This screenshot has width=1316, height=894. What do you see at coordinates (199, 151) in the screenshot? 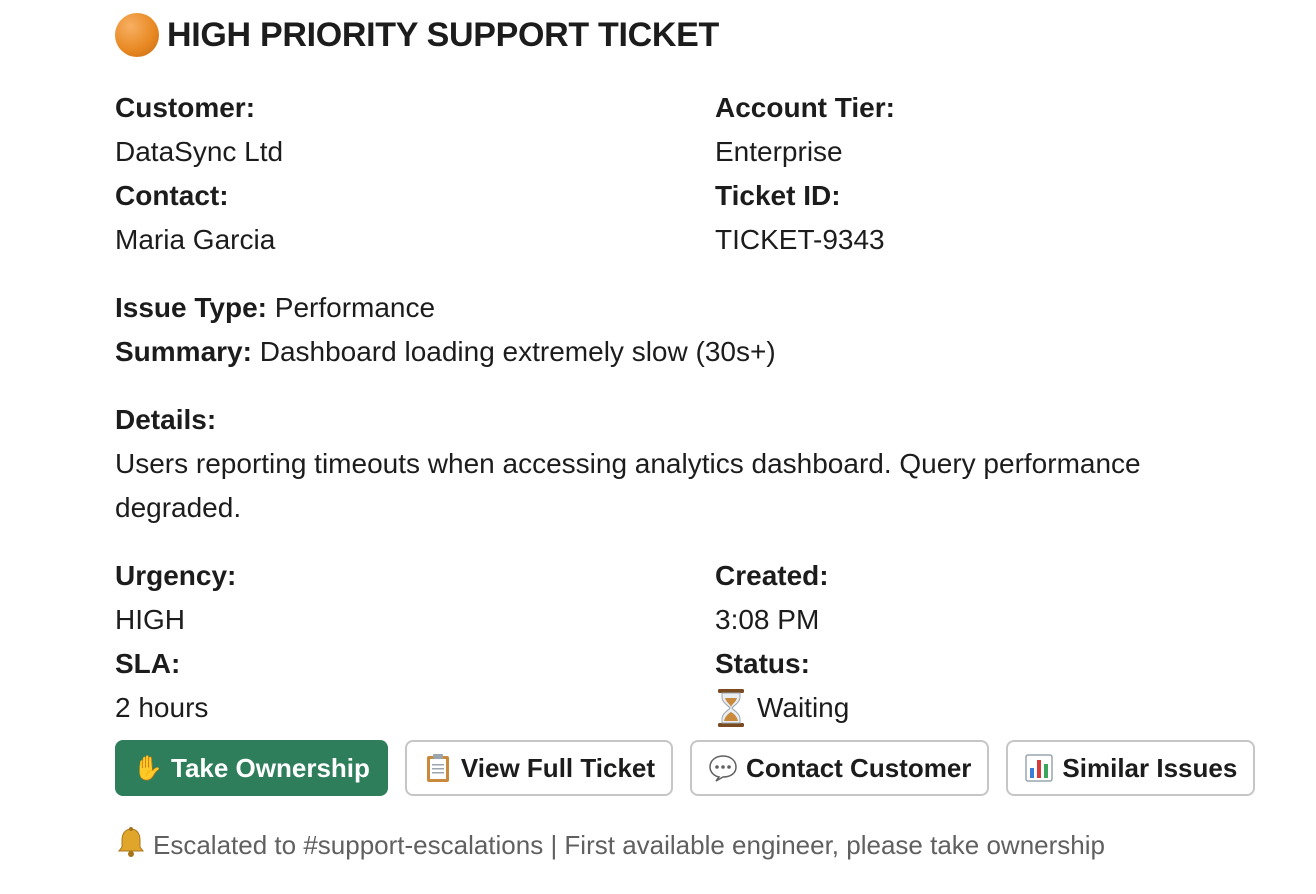
I see `customer-value: DataSync Ltd` at bounding box center [199, 151].